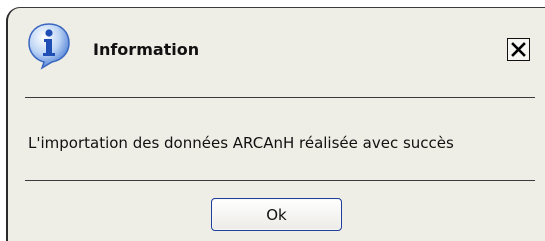  Describe the element at coordinates (146, 49) in the screenshot. I see `dialog-title: Information` at that location.